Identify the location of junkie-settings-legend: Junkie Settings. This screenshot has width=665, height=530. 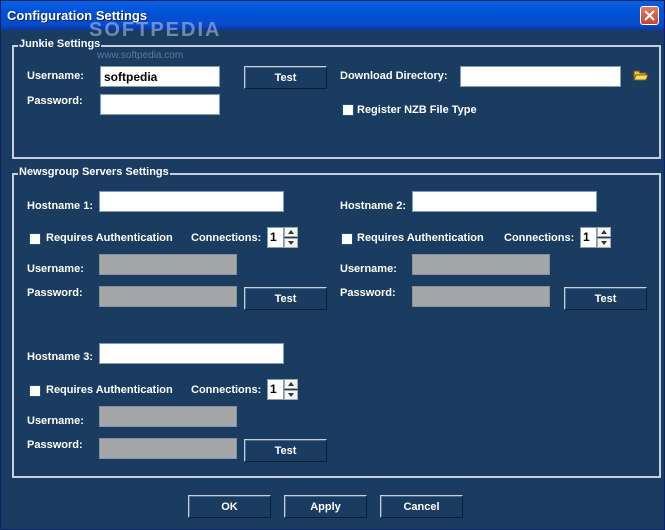
(60, 44).